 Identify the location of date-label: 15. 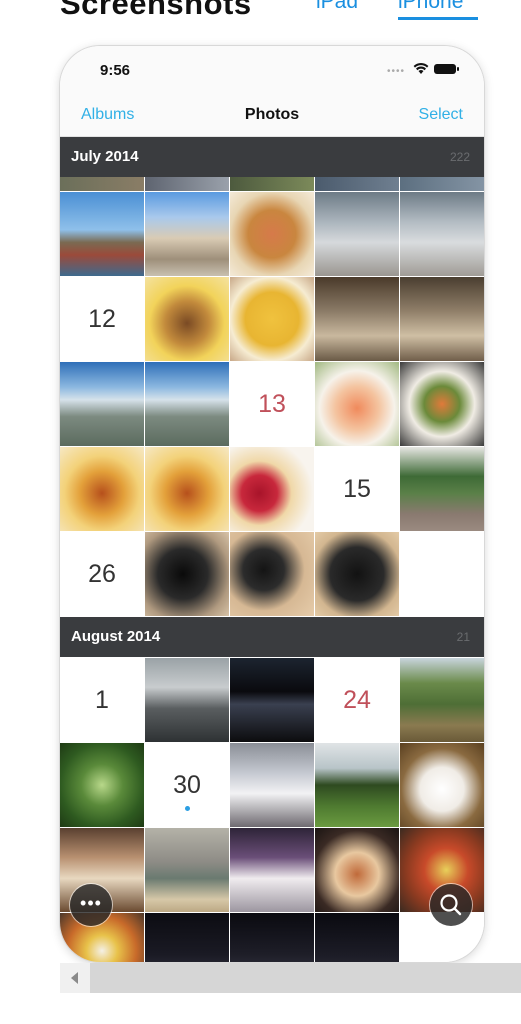
(357, 489).